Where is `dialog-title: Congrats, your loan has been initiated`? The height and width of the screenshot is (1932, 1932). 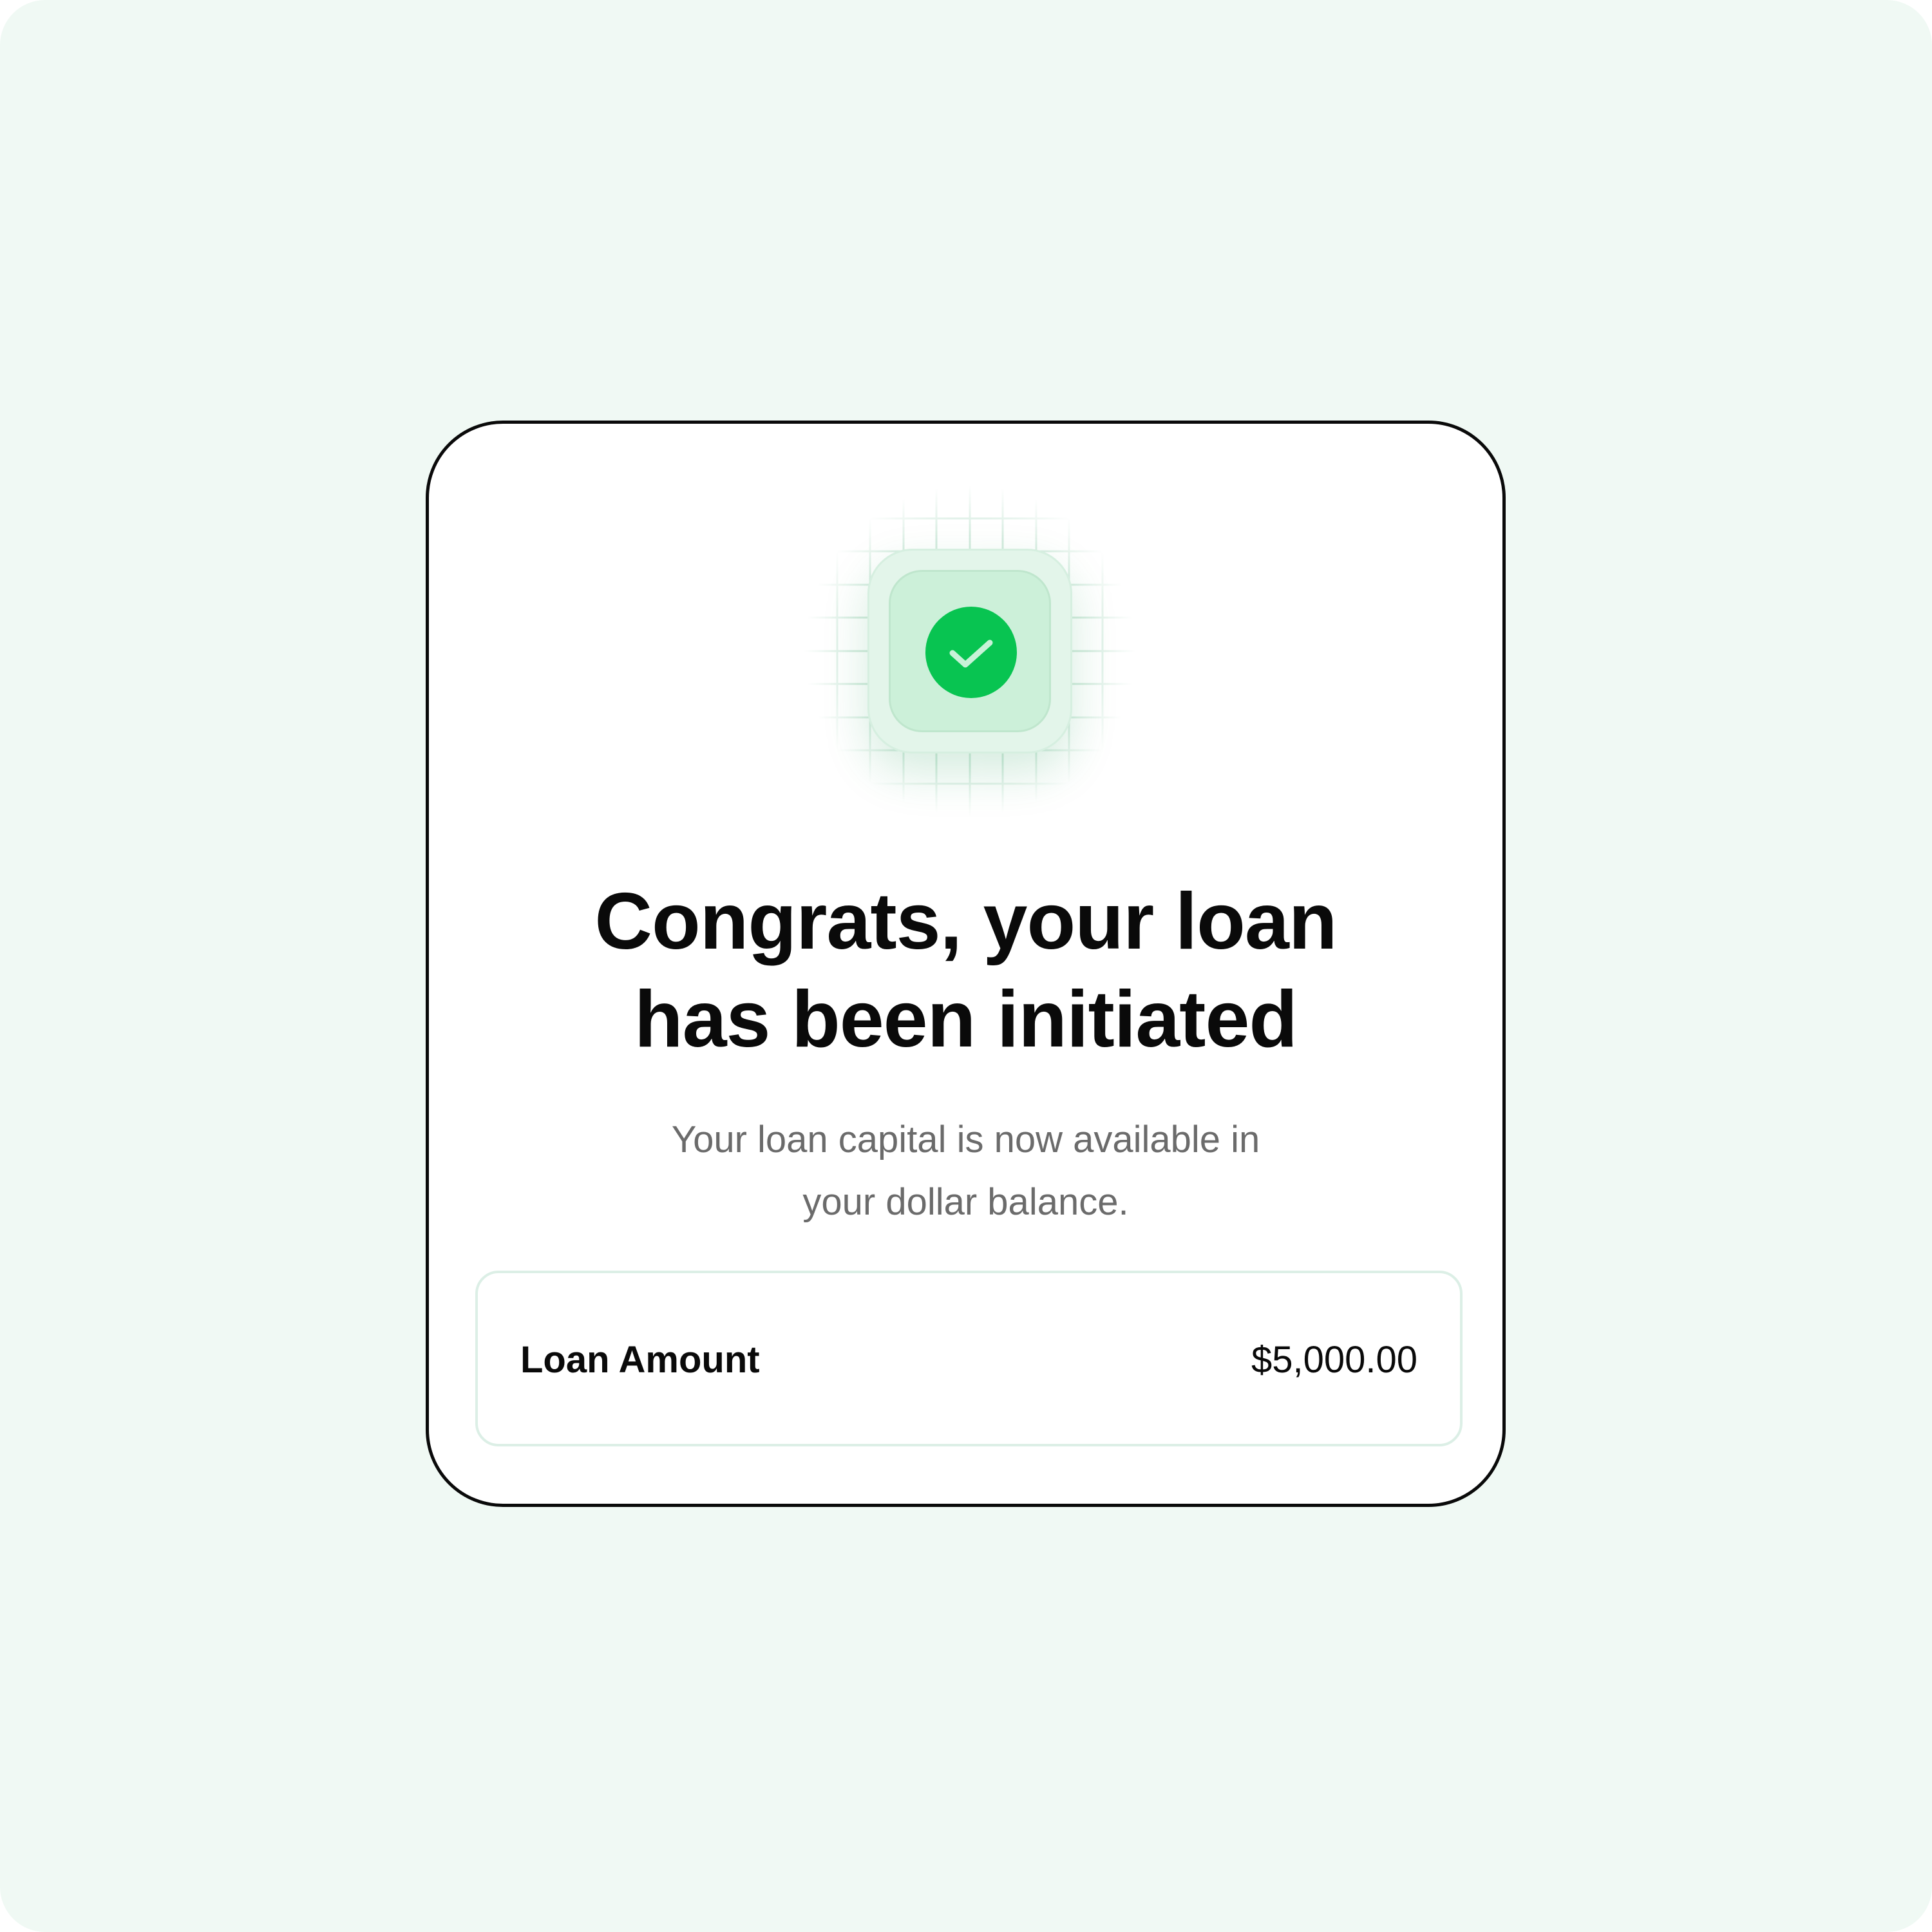 dialog-title: Congrats, your loan has been initiated is located at coordinates (966, 971).